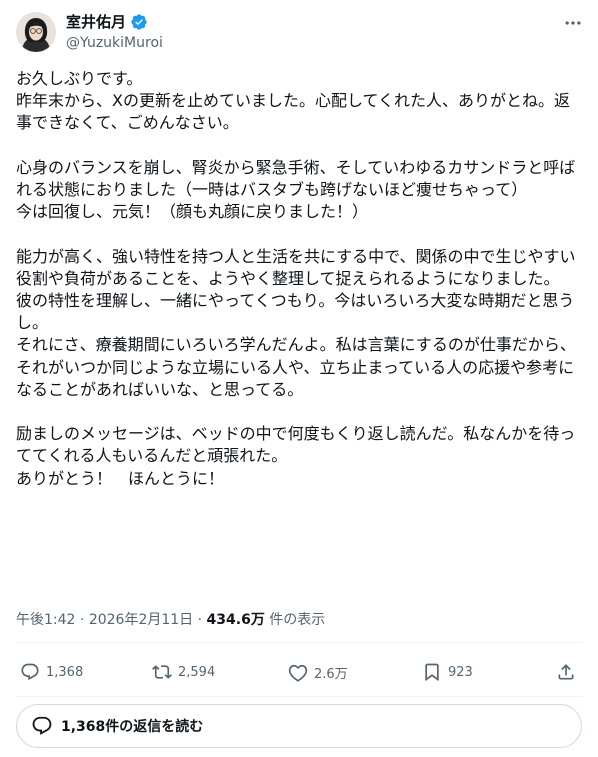  What do you see at coordinates (236, 620) in the screenshot?
I see `views-count: 434.6万` at bounding box center [236, 620].